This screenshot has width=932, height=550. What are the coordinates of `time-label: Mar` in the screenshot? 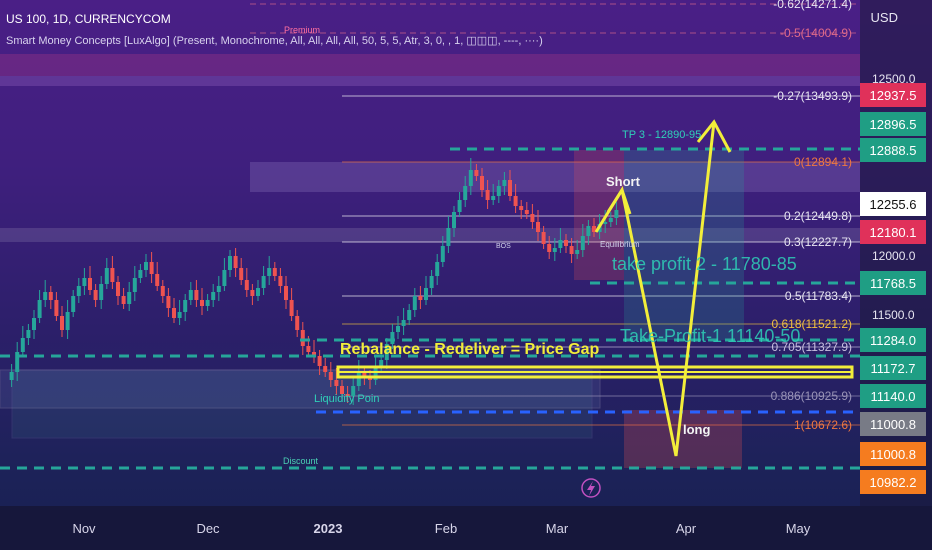 It's located at (557, 528).